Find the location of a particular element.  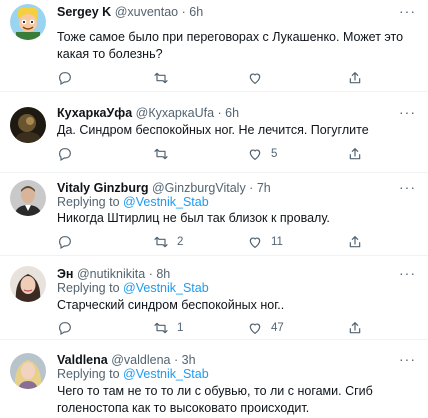

retweet-button: 1 is located at coordinates (168, 328).